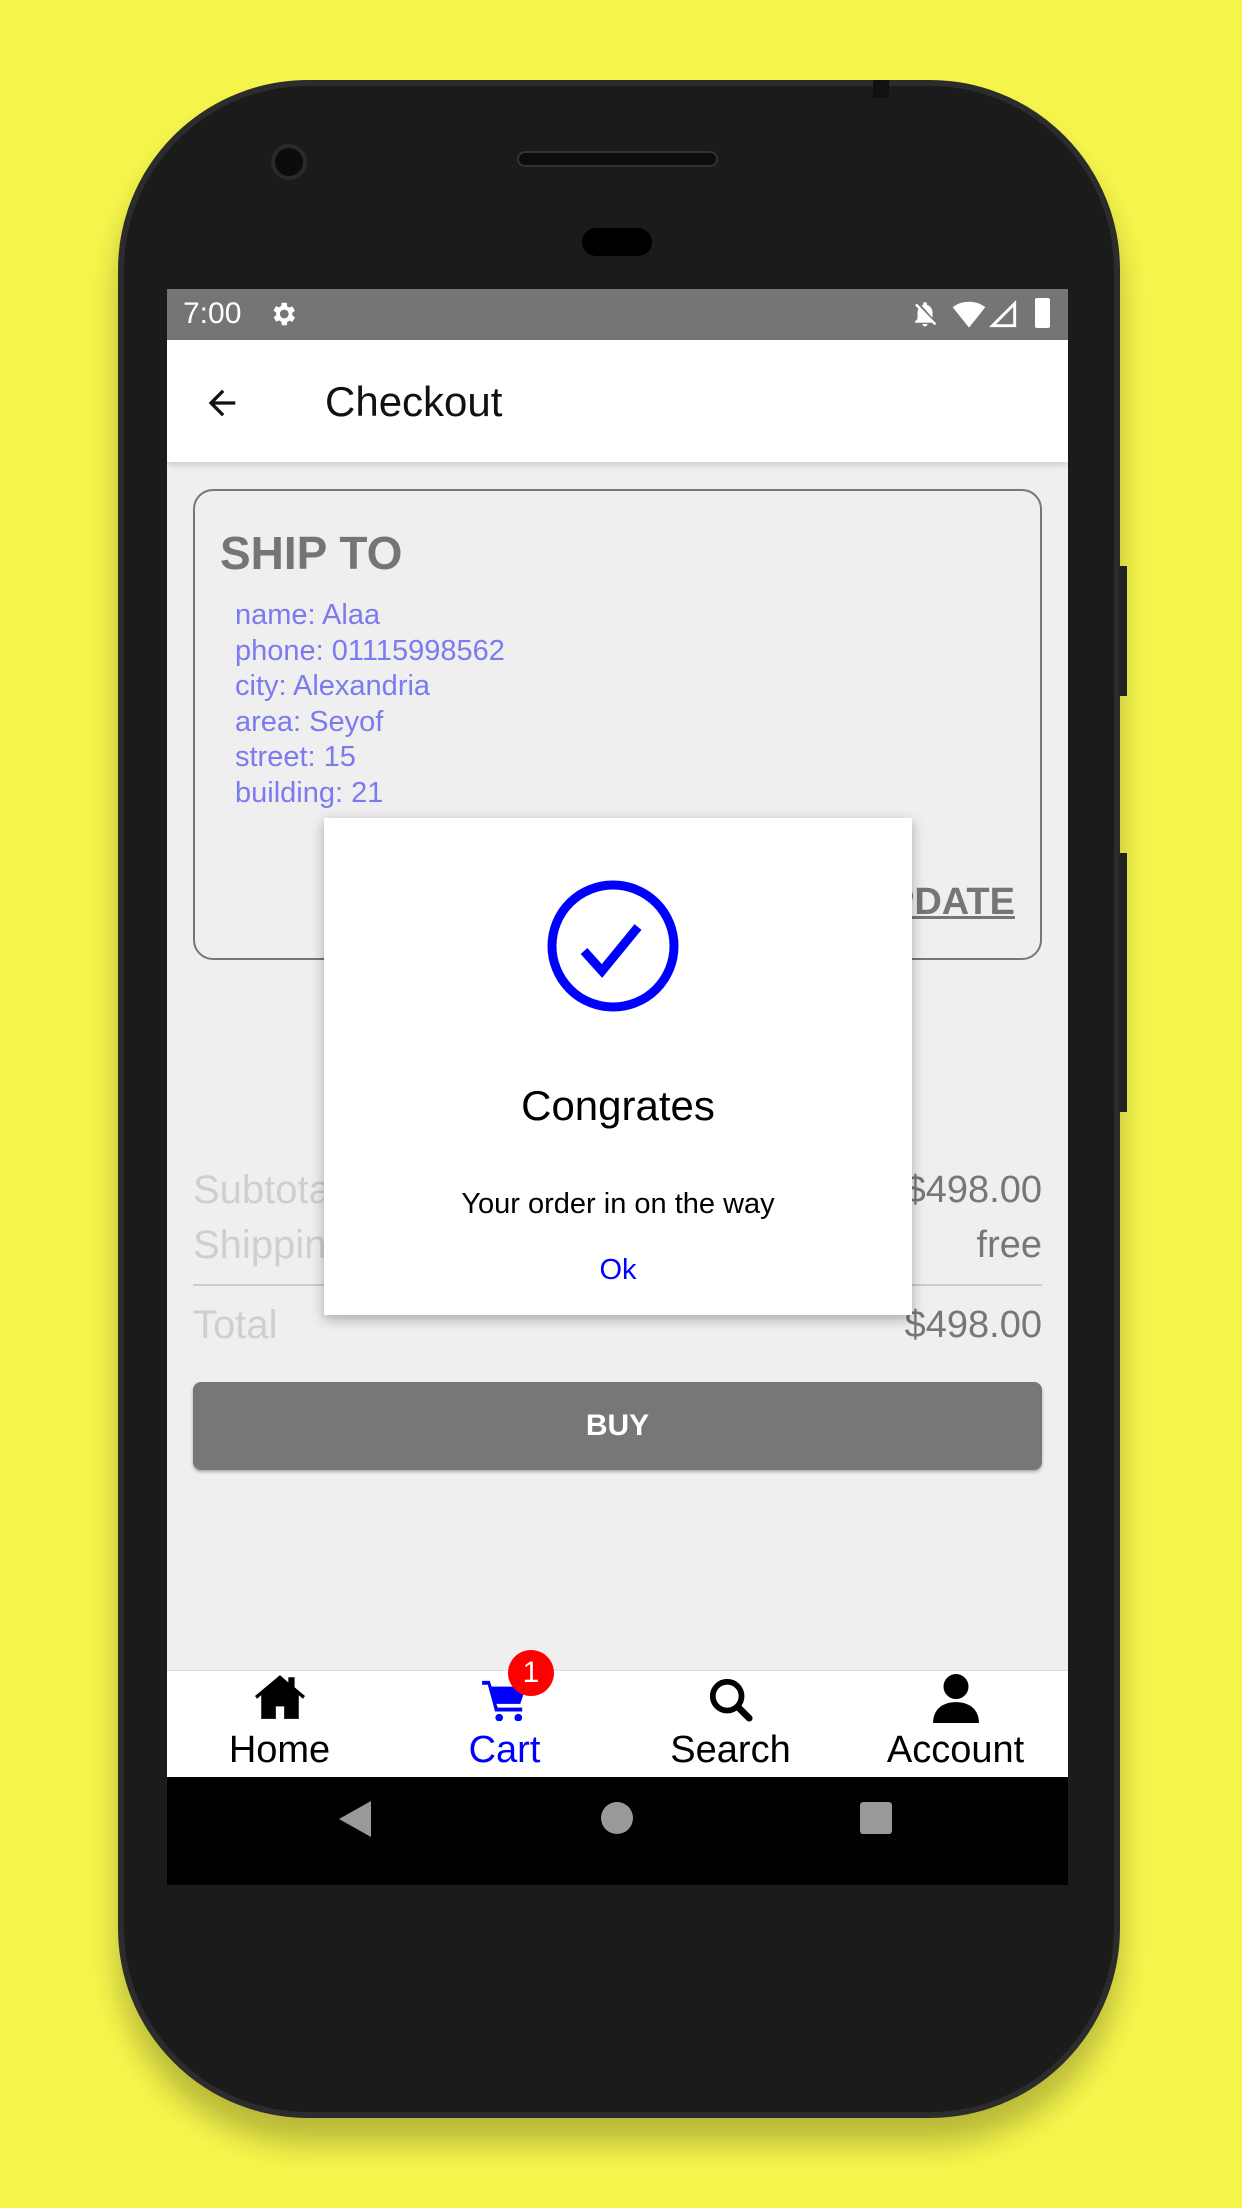 The image size is (1242, 2208). Describe the element at coordinates (222, 403) in the screenshot. I see `back-arrow-icon` at that location.